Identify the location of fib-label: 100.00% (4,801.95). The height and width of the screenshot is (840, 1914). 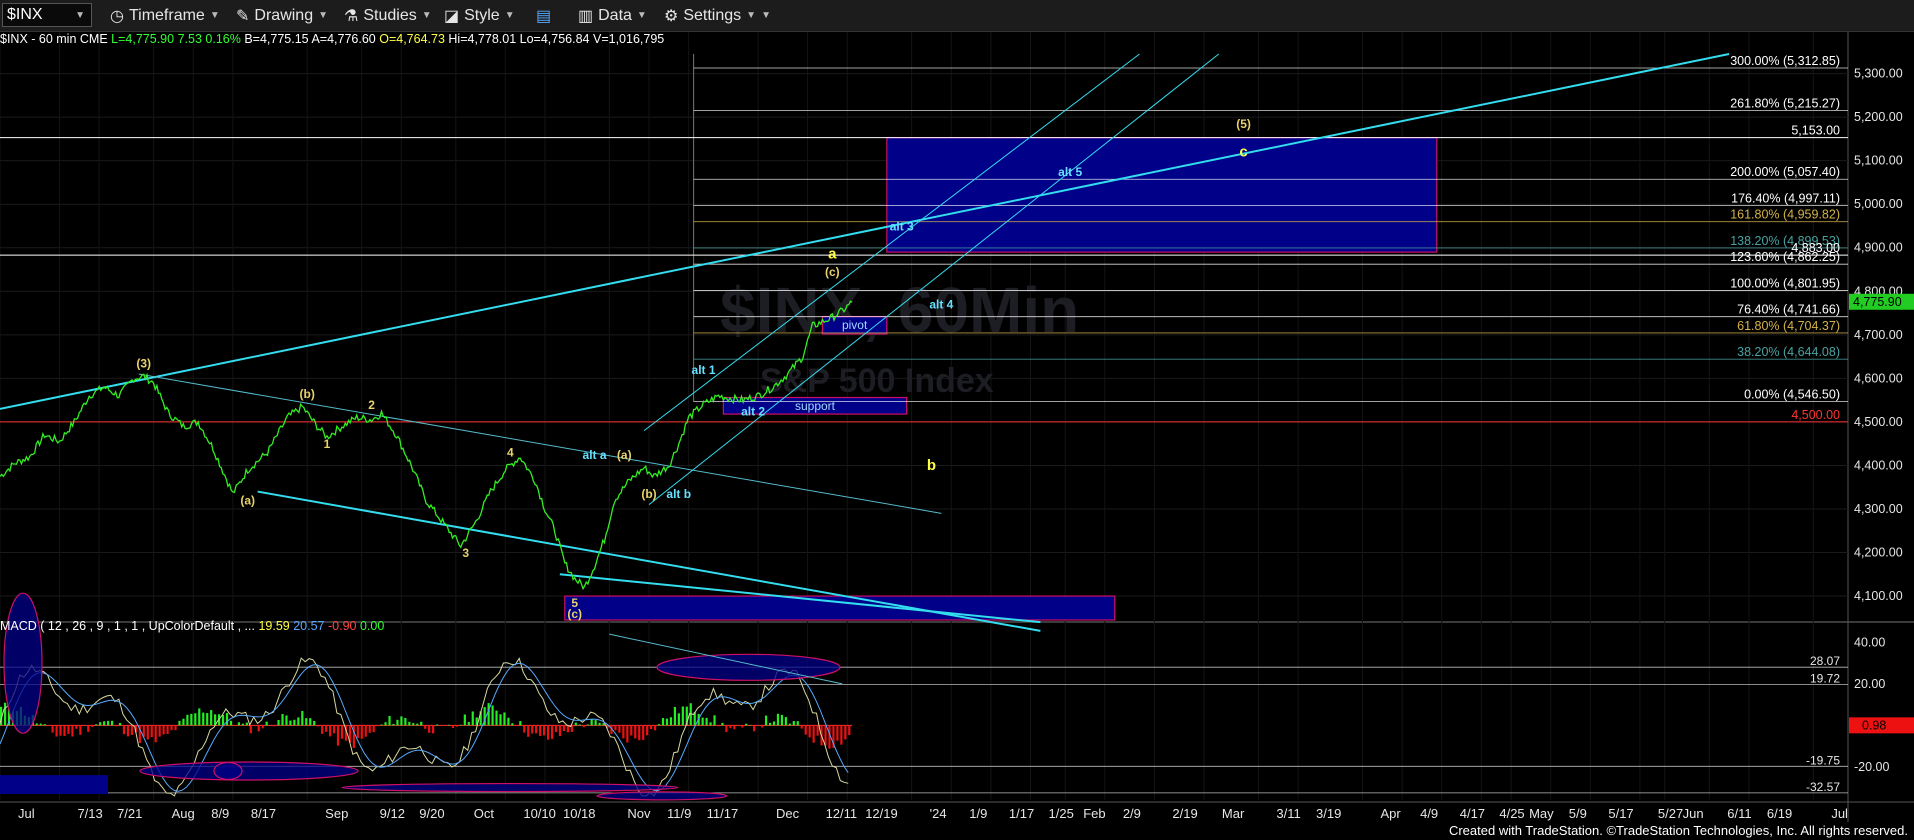
(1785, 283).